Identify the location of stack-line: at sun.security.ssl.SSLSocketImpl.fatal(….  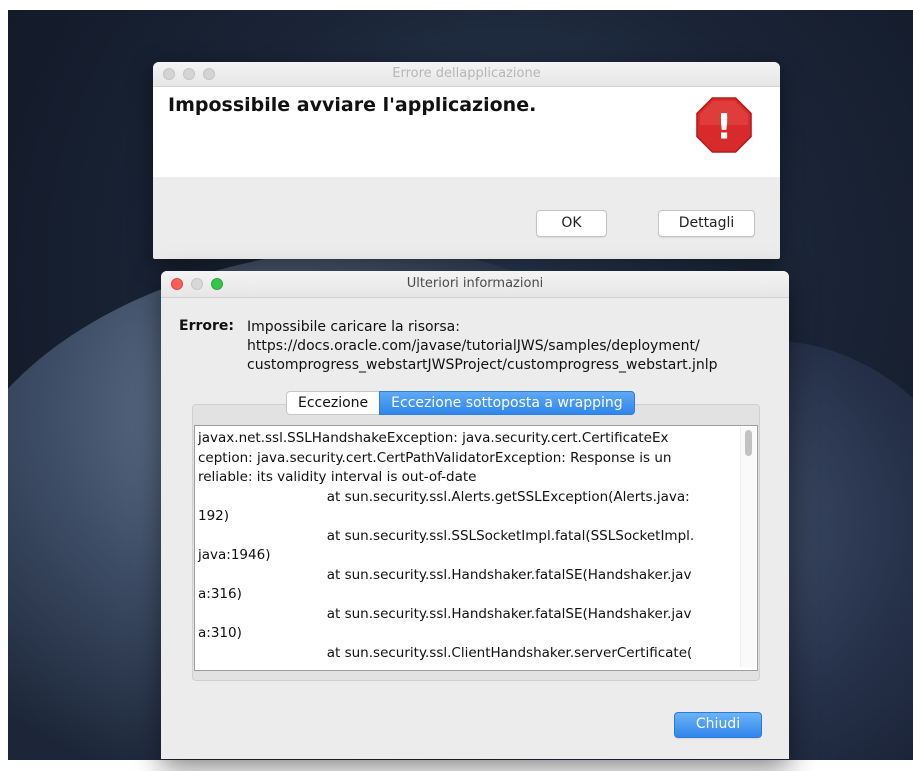
(446, 535).